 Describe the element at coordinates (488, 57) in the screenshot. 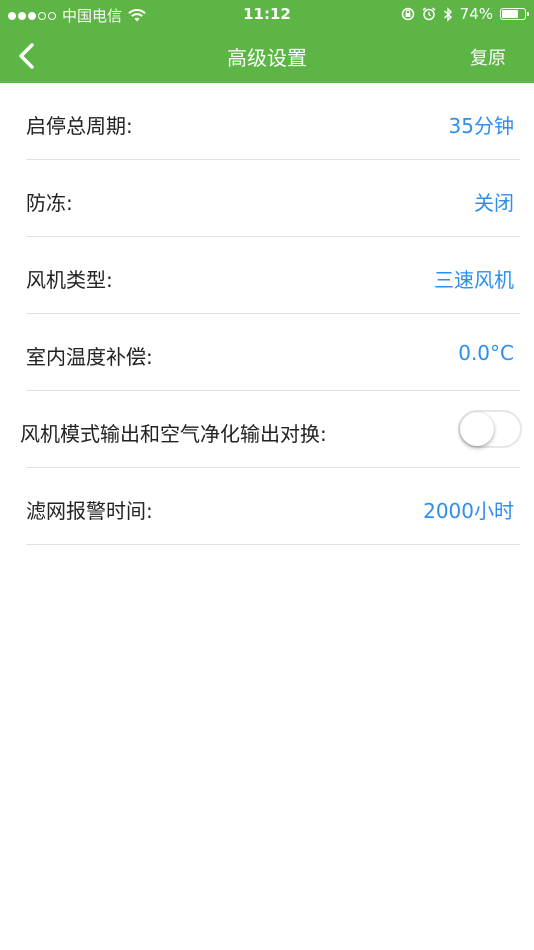

I see `reset-button: 复原` at that location.